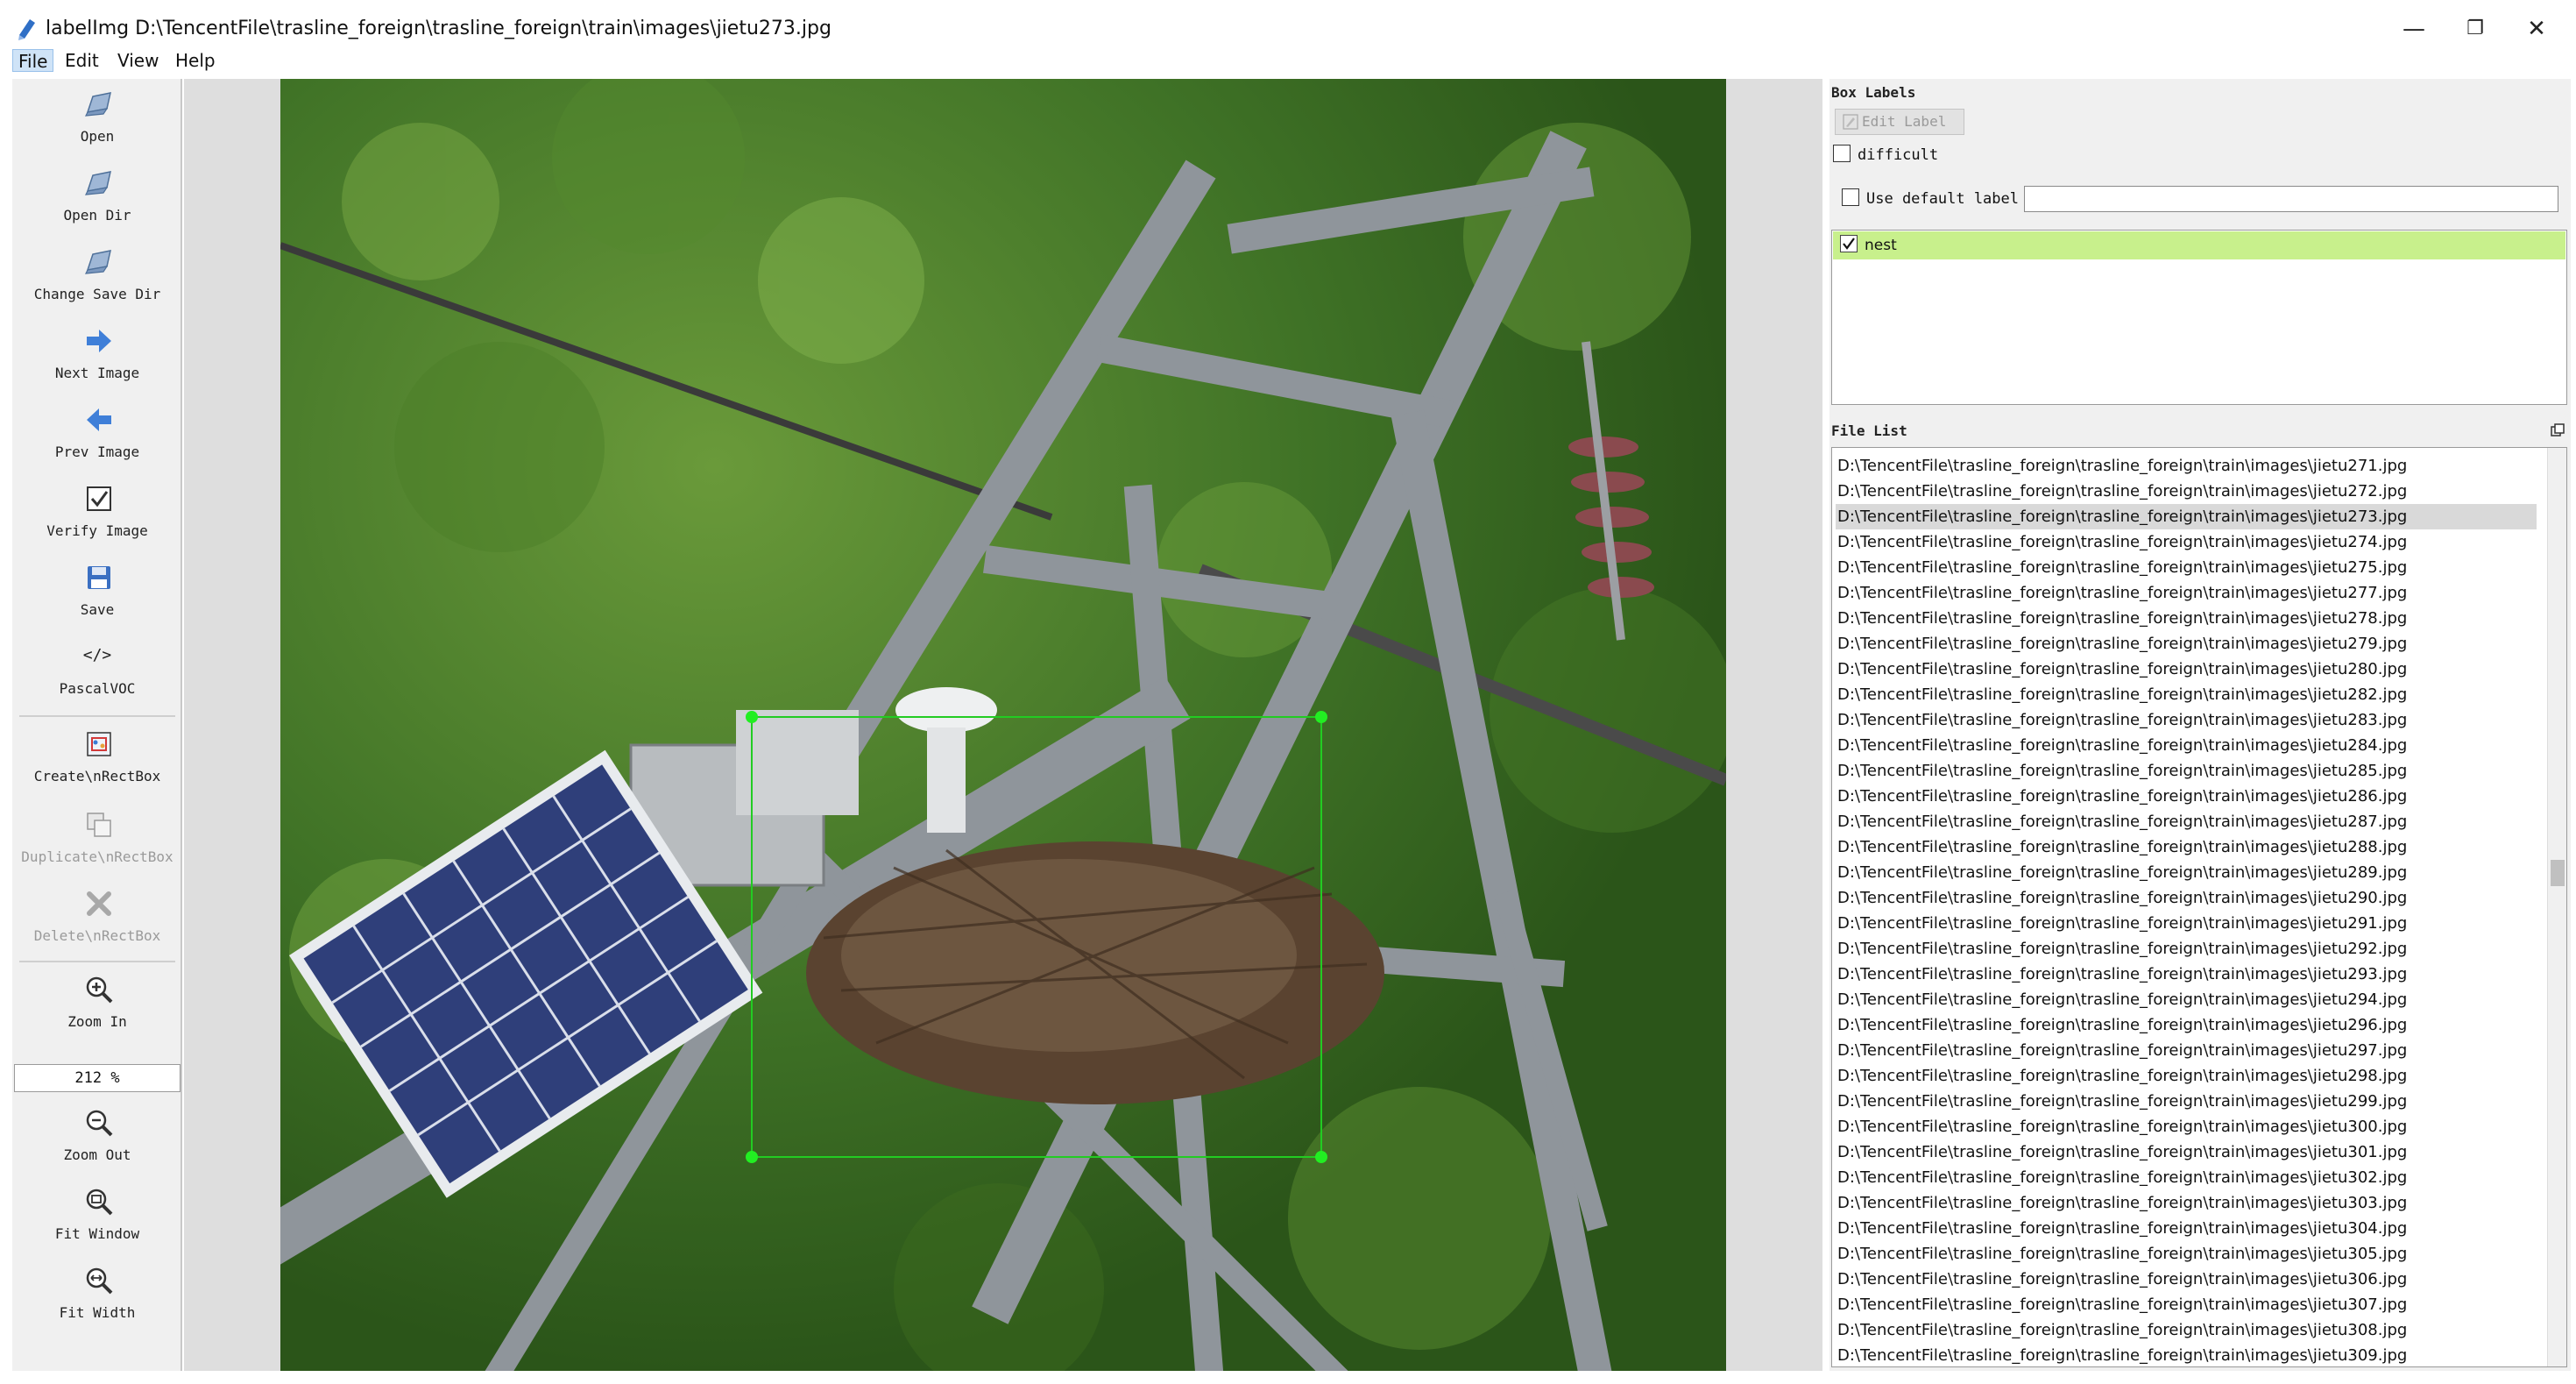 The height and width of the screenshot is (1384, 2576). Describe the element at coordinates (2556, 907) in the screenshot. I see `file-list-scrollbar` at that location.